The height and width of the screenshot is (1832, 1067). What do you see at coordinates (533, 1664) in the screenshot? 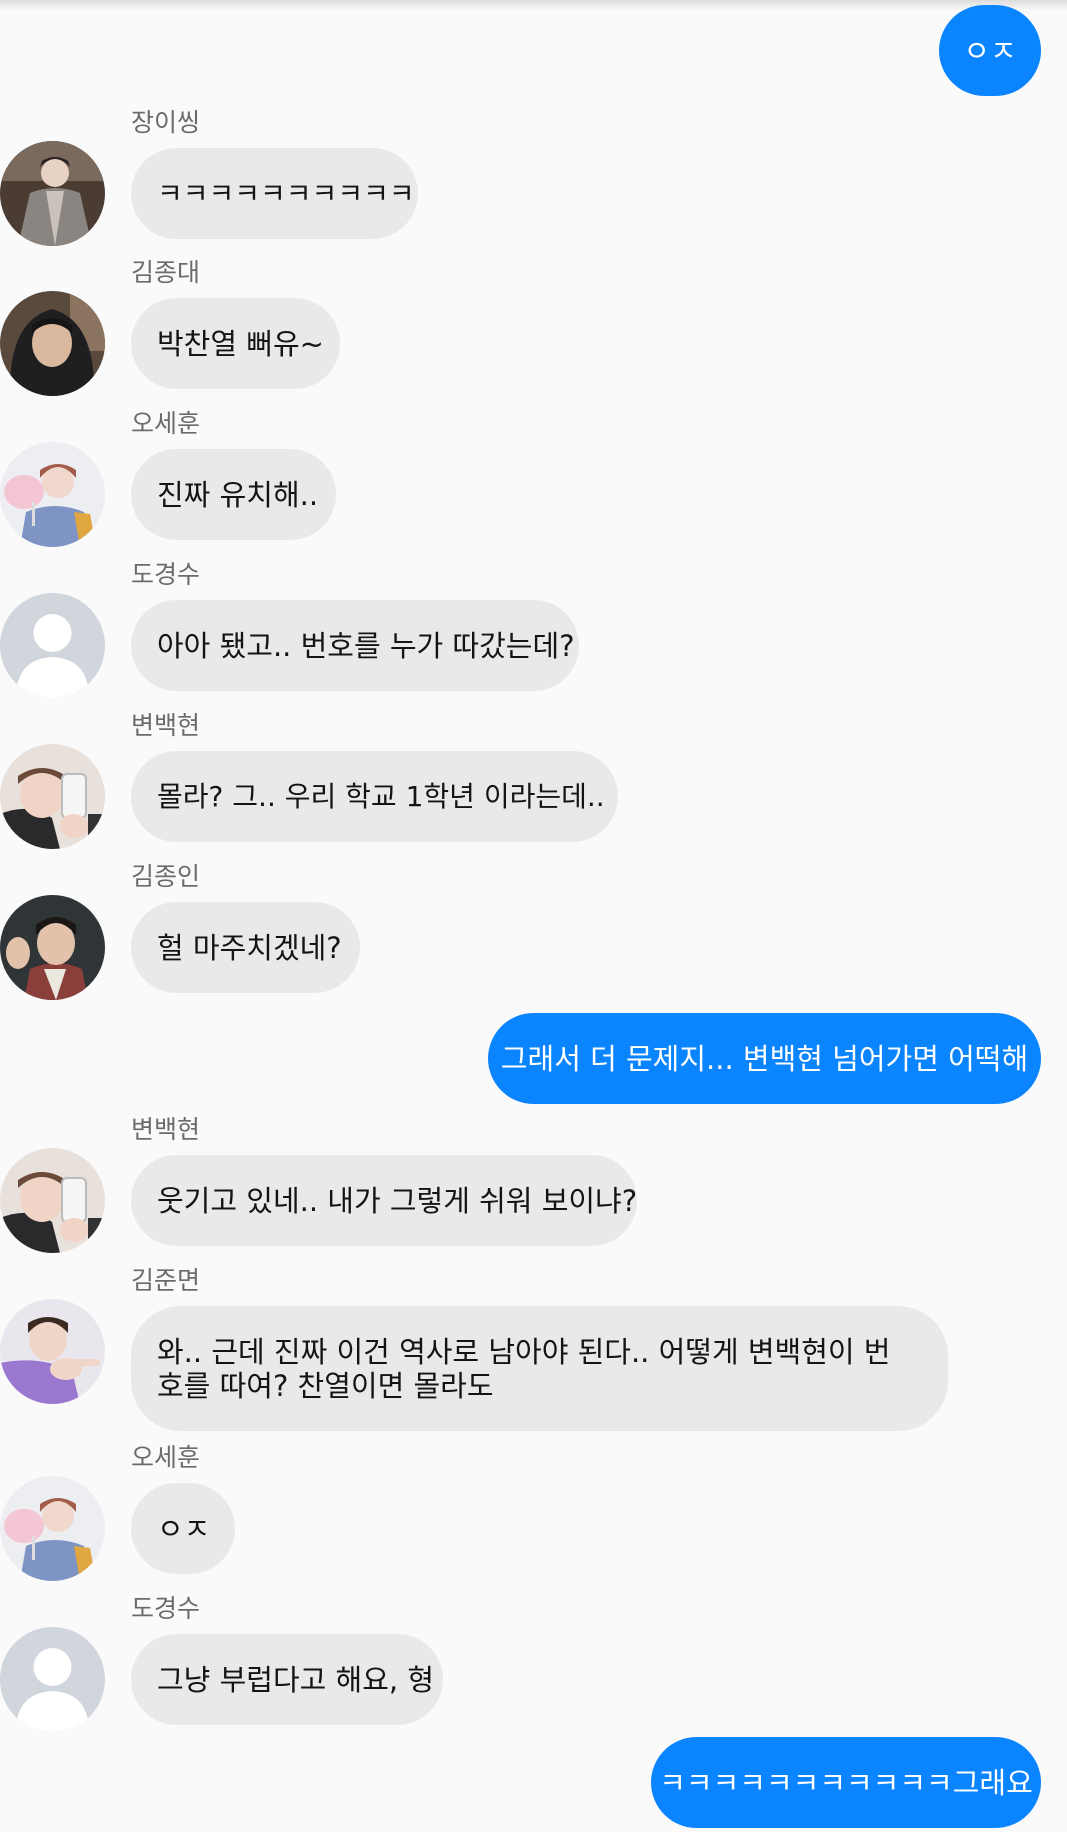
I see `message-row-incoming: 도경수 그냥 부럽다고 해요, 형` at bounding box center [533, 1664].